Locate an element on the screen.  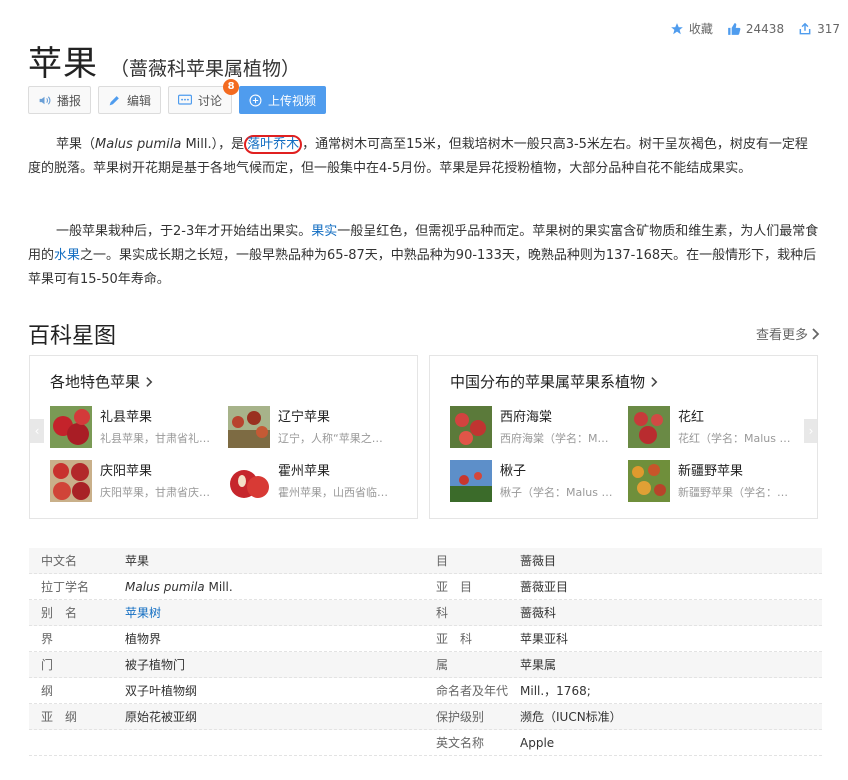
card-title: 中国分布的苹果属苹果系植物 is located at coordinates (554, 381).